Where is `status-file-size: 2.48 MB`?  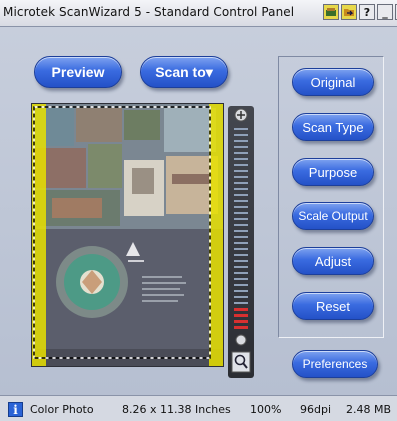
status-file-size: 2.48 MB is located at coordinates (369, 409).